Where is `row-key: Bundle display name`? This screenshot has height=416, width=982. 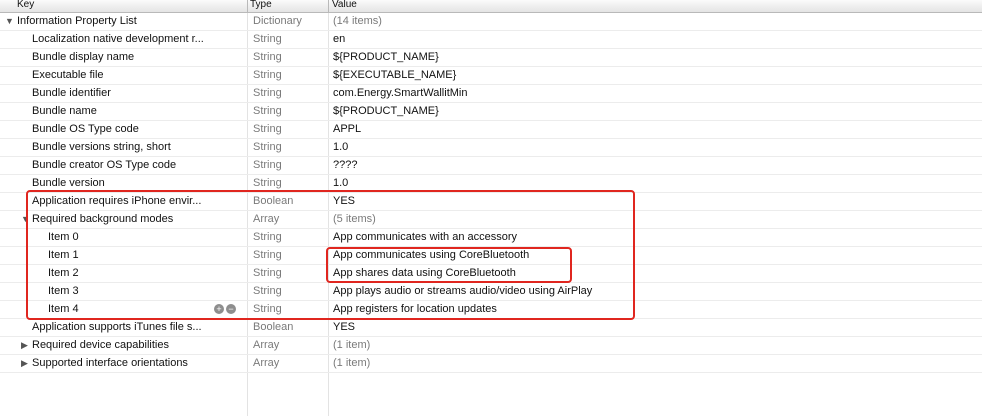
row-key: Bundle display name is located at coordinates (83, 57).